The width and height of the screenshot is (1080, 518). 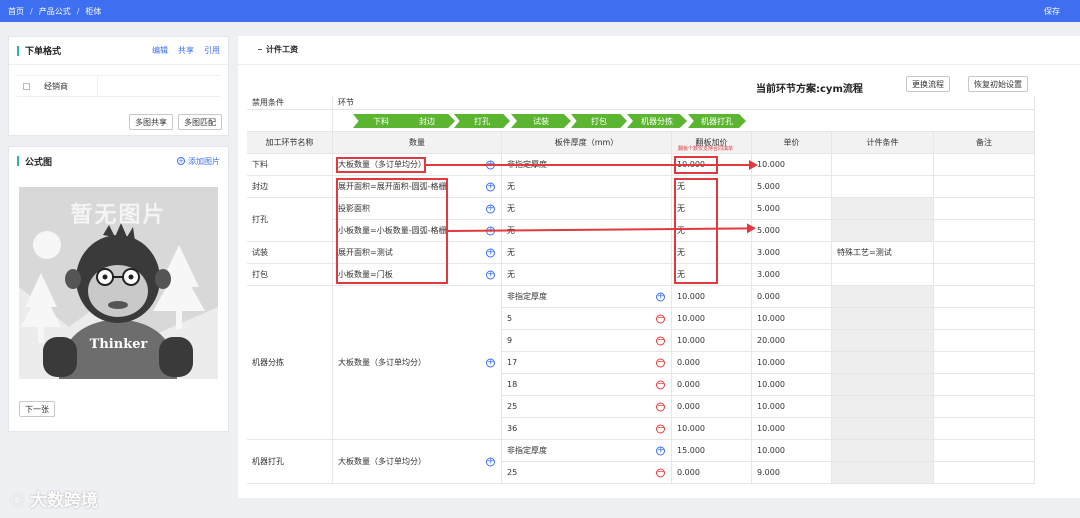 I want to click on drilling-thickness-text: 非指定厚度, so click(x=527, y=450).